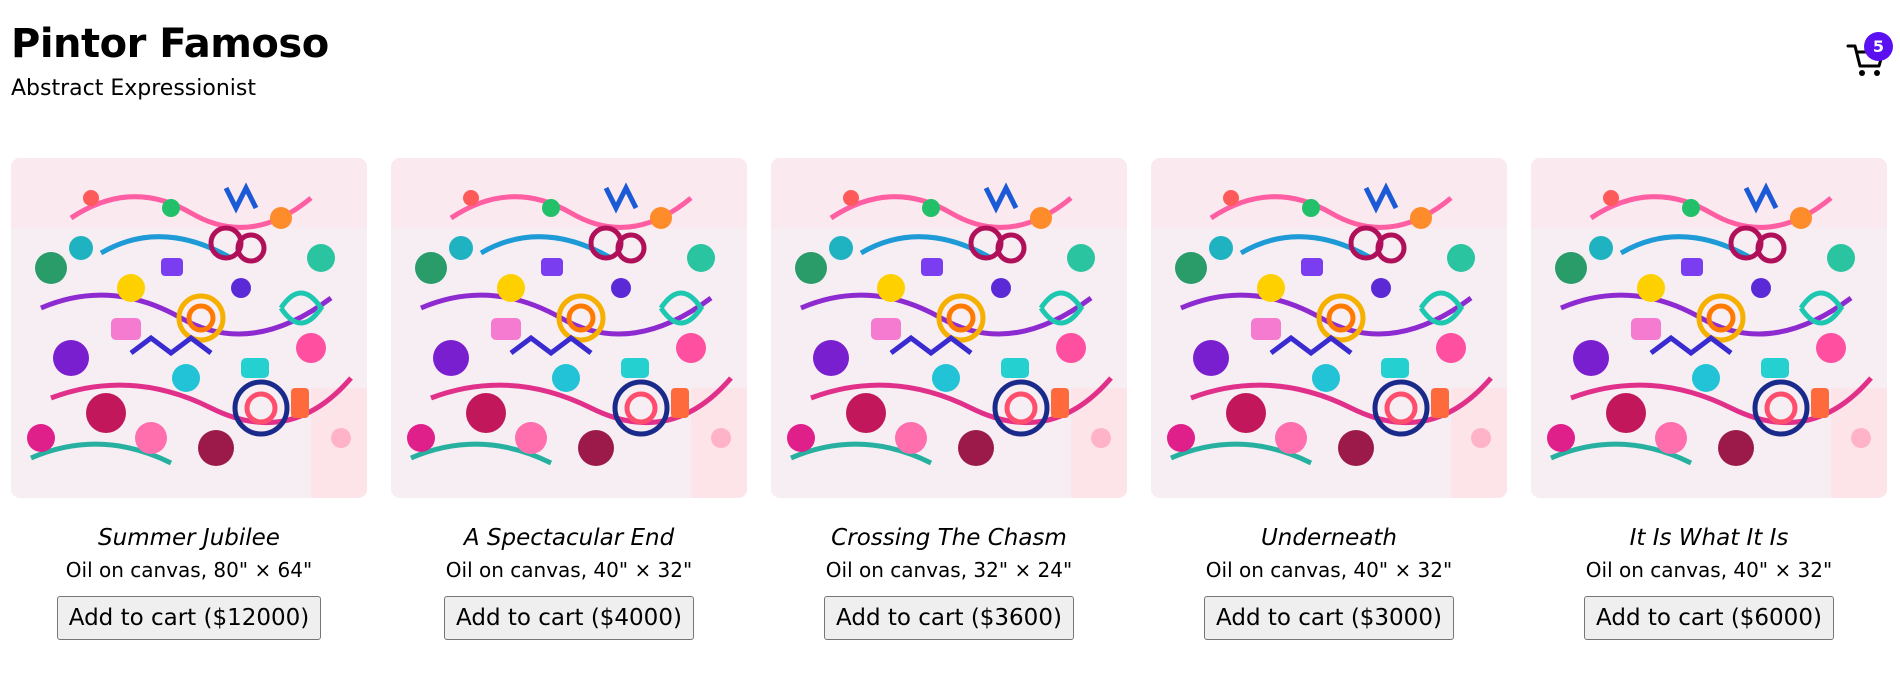 This screenshot has height=696, width=1900. What do you see at coordinates (133, 88) in the screenshot?
I see `artist-style: Abstract Expressionist` at bounding box center [133, 88].